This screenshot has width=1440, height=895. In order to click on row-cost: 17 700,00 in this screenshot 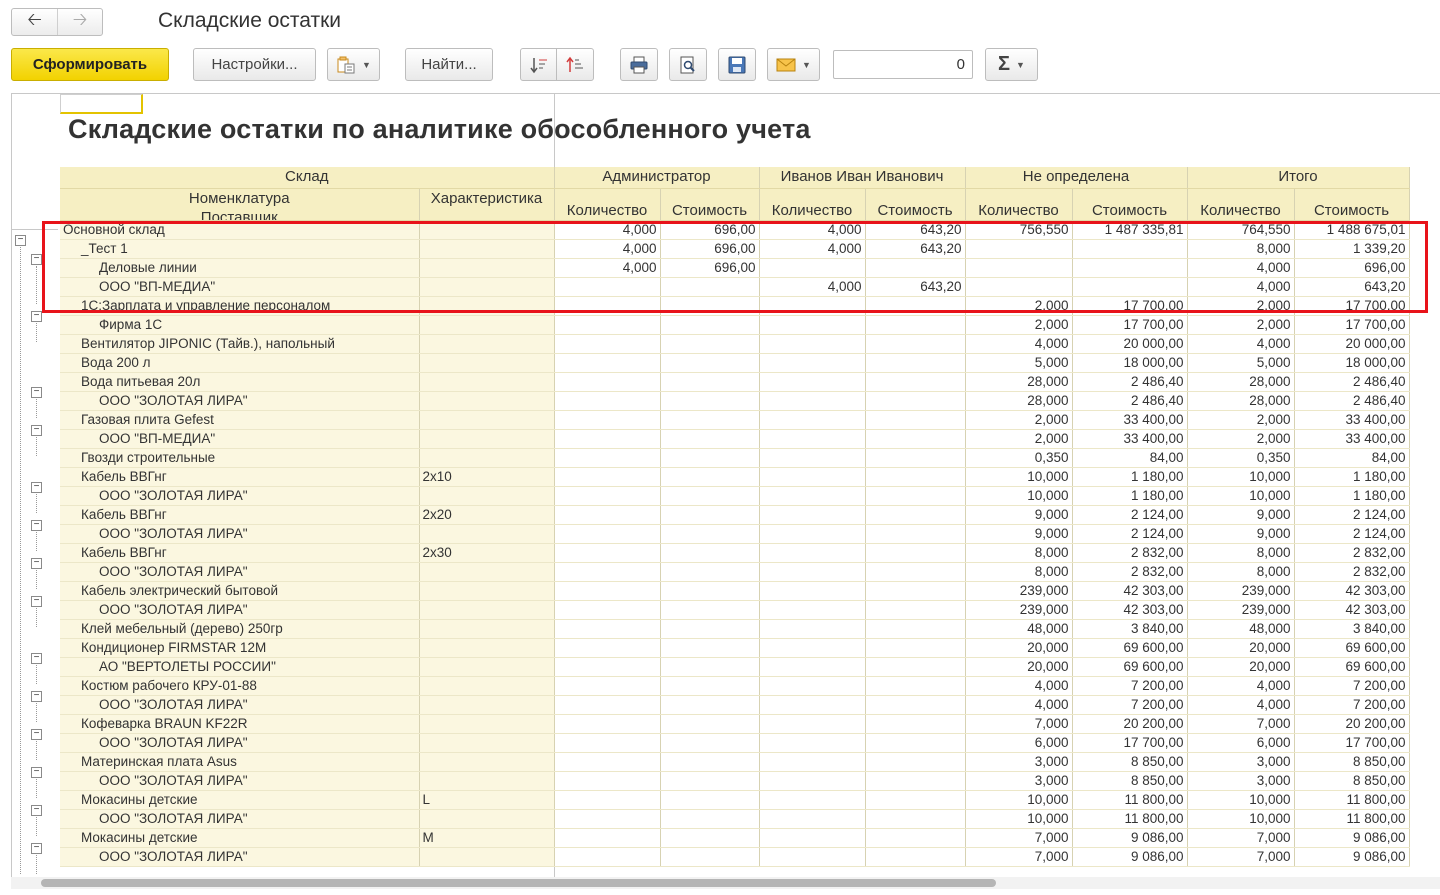, I will do `click(1352, 743)`.